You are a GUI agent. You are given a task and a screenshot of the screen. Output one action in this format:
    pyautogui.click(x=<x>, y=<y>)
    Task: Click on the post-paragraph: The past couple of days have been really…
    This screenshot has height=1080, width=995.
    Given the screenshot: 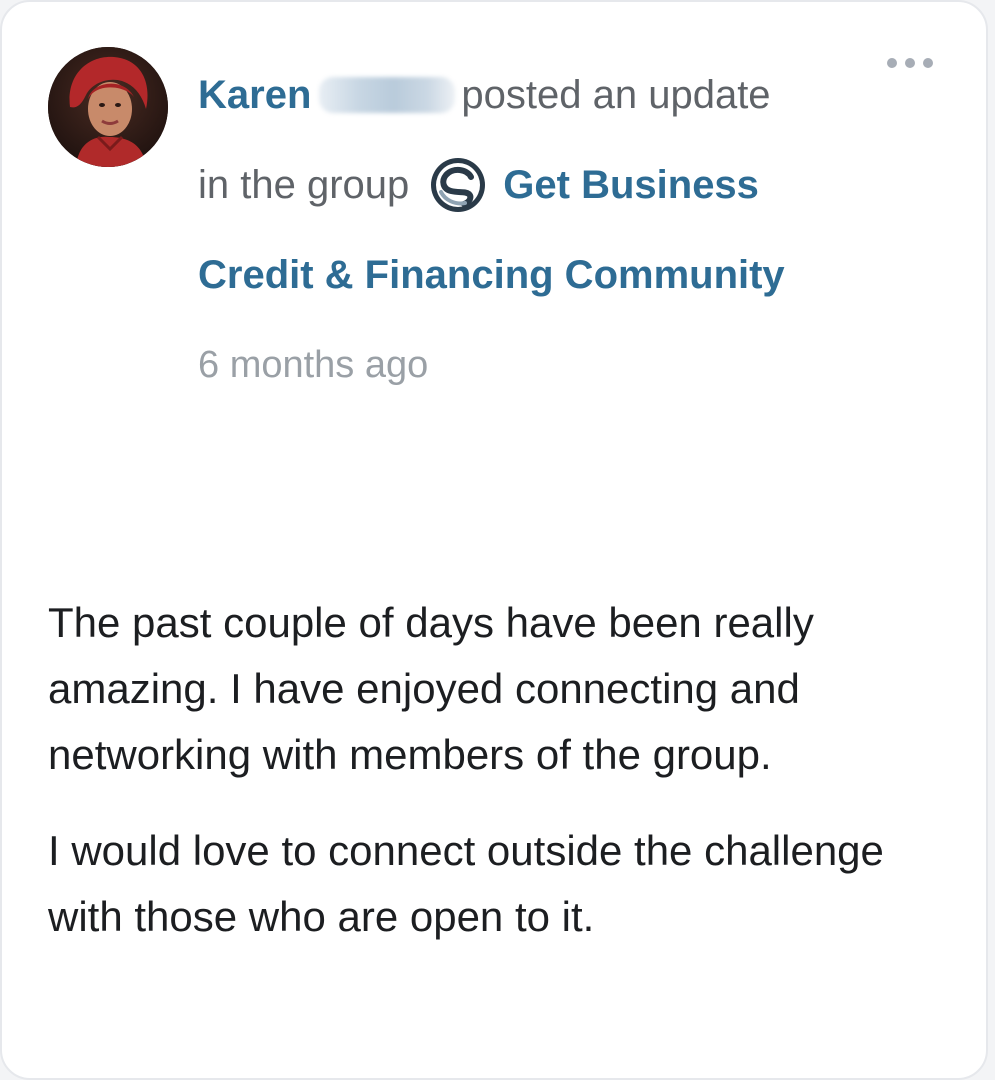 What is the action you would take?
    pyautogui.click(x=431, y=688)
    